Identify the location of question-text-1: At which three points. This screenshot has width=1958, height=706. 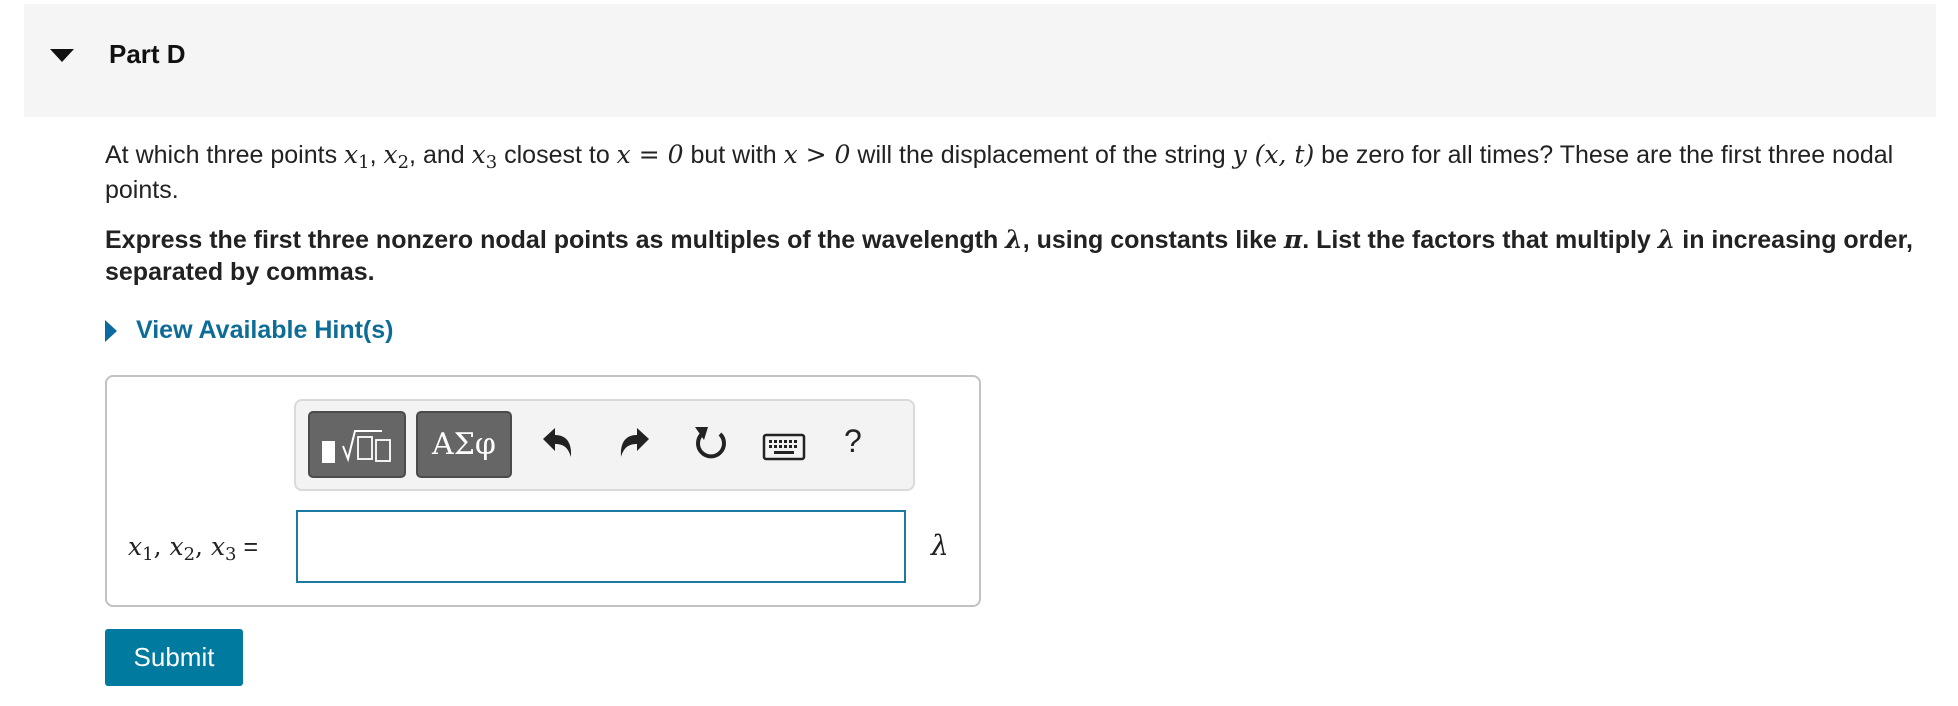
(225, 155).